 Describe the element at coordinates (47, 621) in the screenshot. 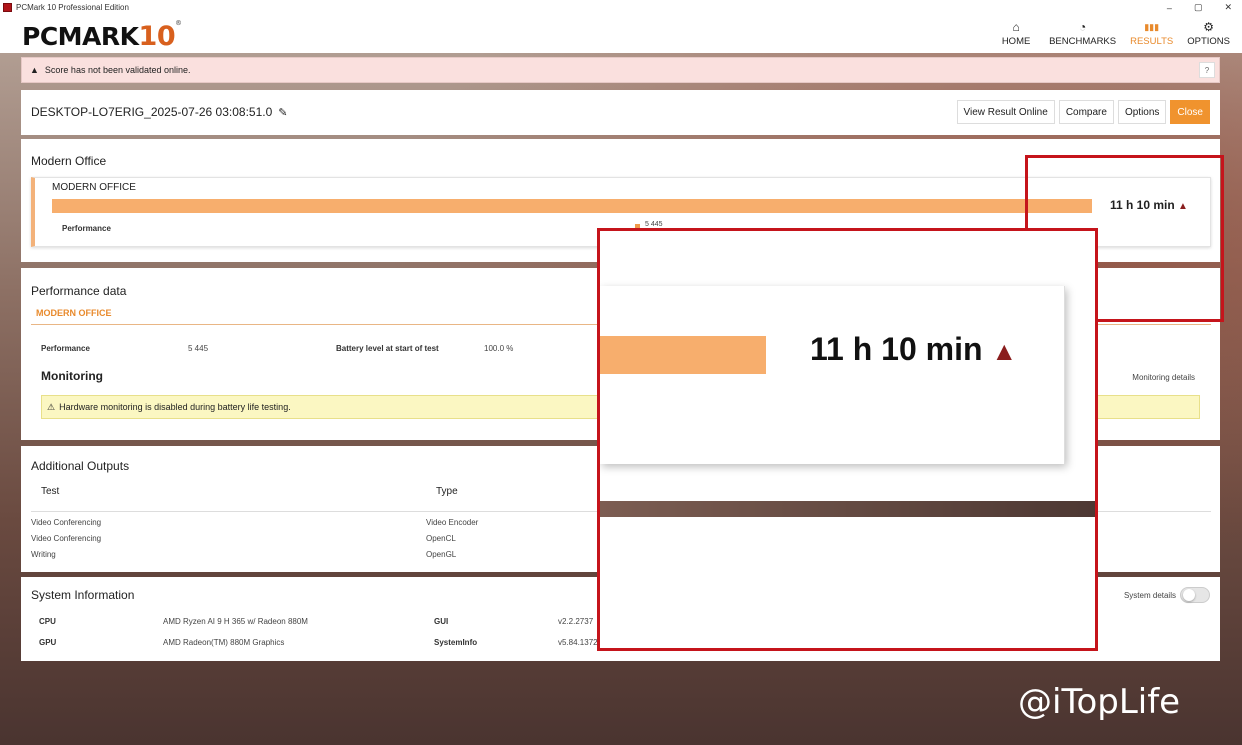

I see `cpu-label: CPU` at that location.